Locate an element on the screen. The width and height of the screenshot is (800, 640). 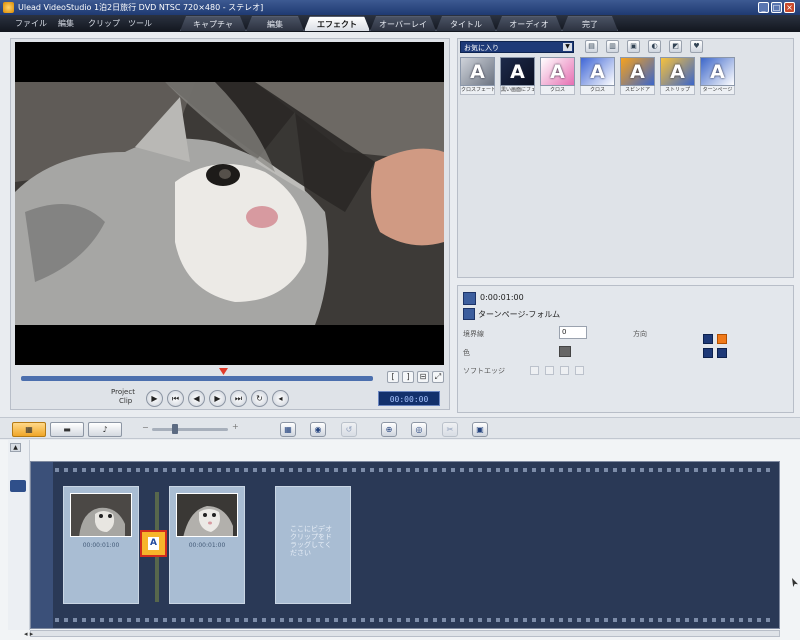
minimize-button: _ is located at coordinates (763, 7).